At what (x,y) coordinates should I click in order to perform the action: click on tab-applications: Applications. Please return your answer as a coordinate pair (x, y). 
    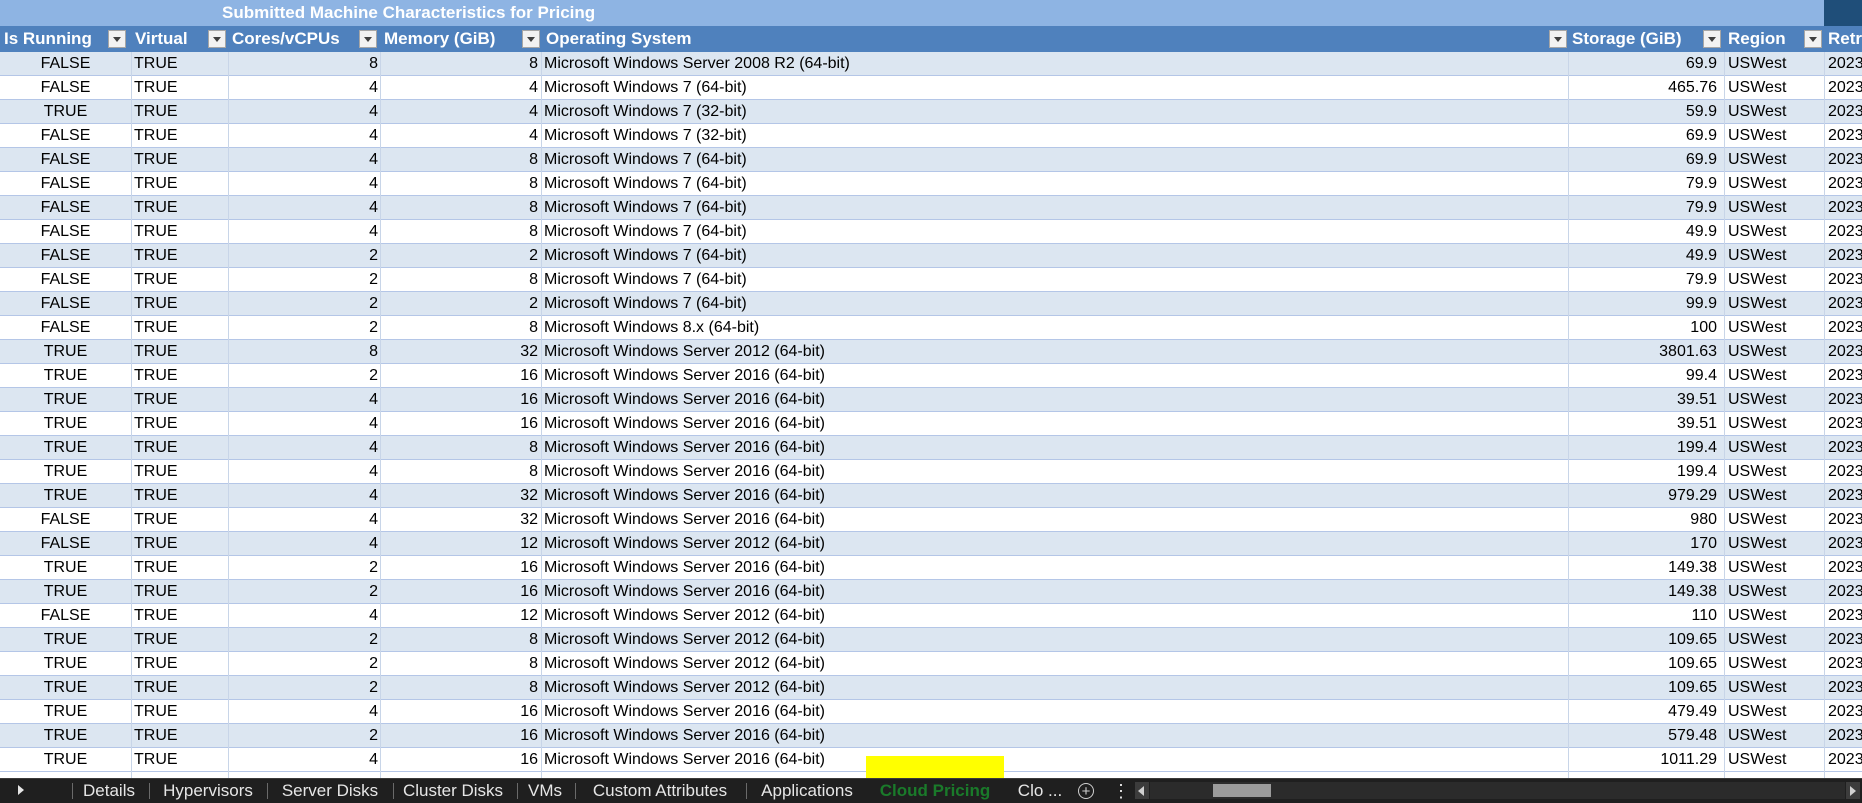
    Looking at the image, I should click on (807, 791).